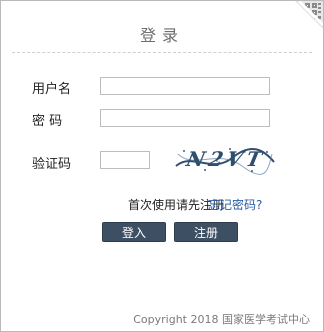 The height and width of the screenshot is (332, 324). What do you see at coordinates (134, 232) in the screenshot?
I see `login-button: 登入` at bounding box center [134, 232].